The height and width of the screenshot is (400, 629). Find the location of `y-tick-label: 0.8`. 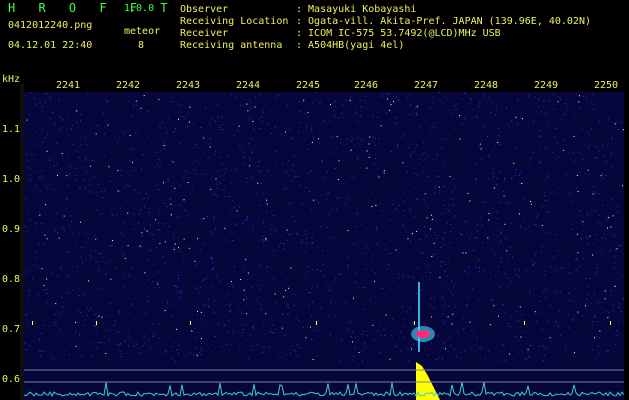

y-tick-label: 0.8 is located at coordinates (11, 279).